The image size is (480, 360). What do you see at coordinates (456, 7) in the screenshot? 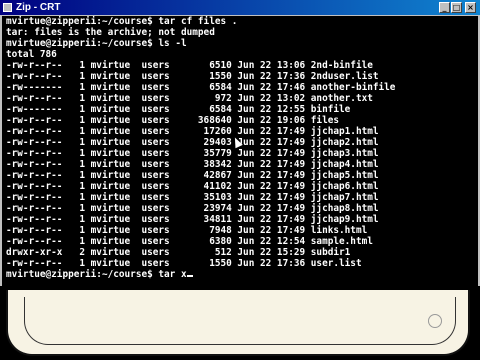
I see `maximize-button: □` at bounding box center [456, 7].